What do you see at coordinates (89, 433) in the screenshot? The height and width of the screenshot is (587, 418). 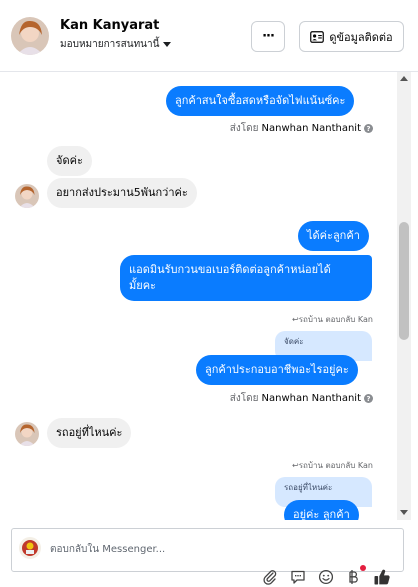 I see `message-incoming: รถอยู่ที่ไหนค่ะ` at bounding box center [89, 433].